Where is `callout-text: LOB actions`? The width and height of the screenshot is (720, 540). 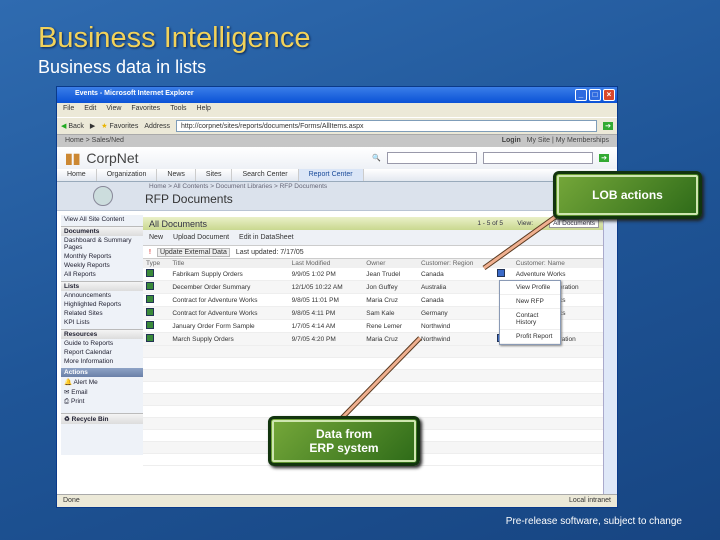
callout-text: LOB actions is located at coordinates (627, 195).